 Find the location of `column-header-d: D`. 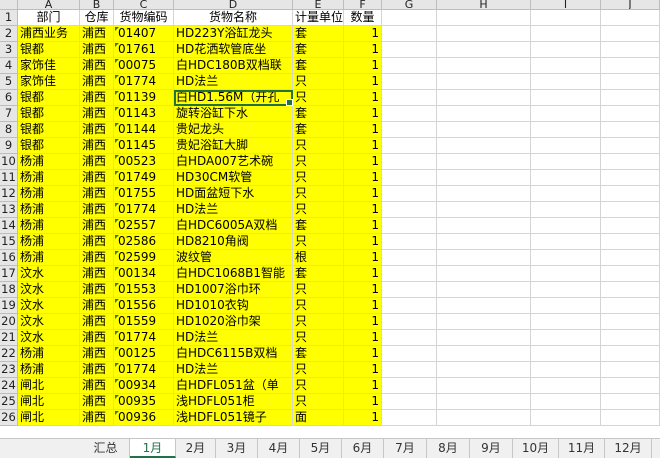

column-header-d: D is located at coordinates (233, 5).